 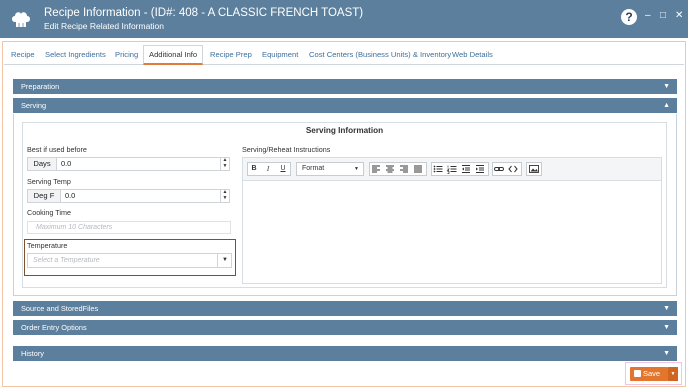 What do you see at coordinates (129, 260) in the screenshot?
I see `temperature-select: Select a Temperature` at bounding box center [129, 260].